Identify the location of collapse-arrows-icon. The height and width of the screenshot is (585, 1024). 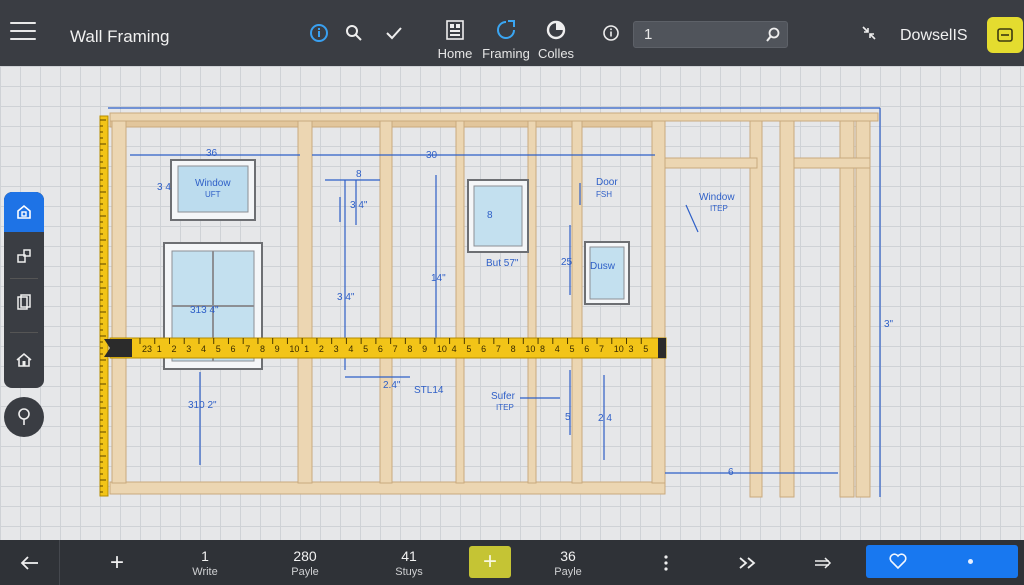
(869, 33).